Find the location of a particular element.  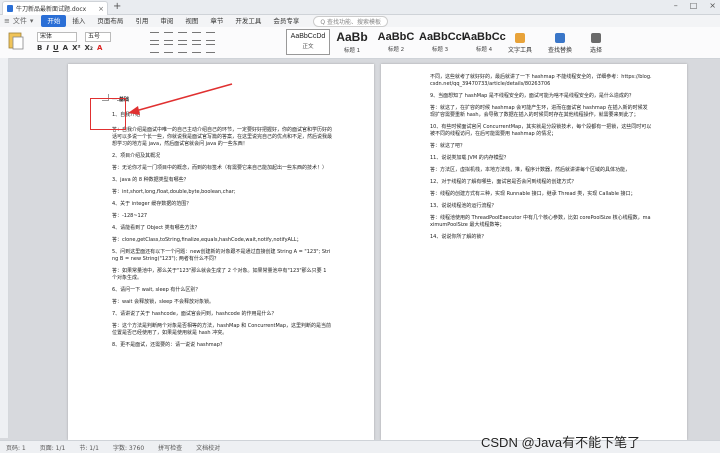

indent-decrease-icon is located at coordinates (182, 36).